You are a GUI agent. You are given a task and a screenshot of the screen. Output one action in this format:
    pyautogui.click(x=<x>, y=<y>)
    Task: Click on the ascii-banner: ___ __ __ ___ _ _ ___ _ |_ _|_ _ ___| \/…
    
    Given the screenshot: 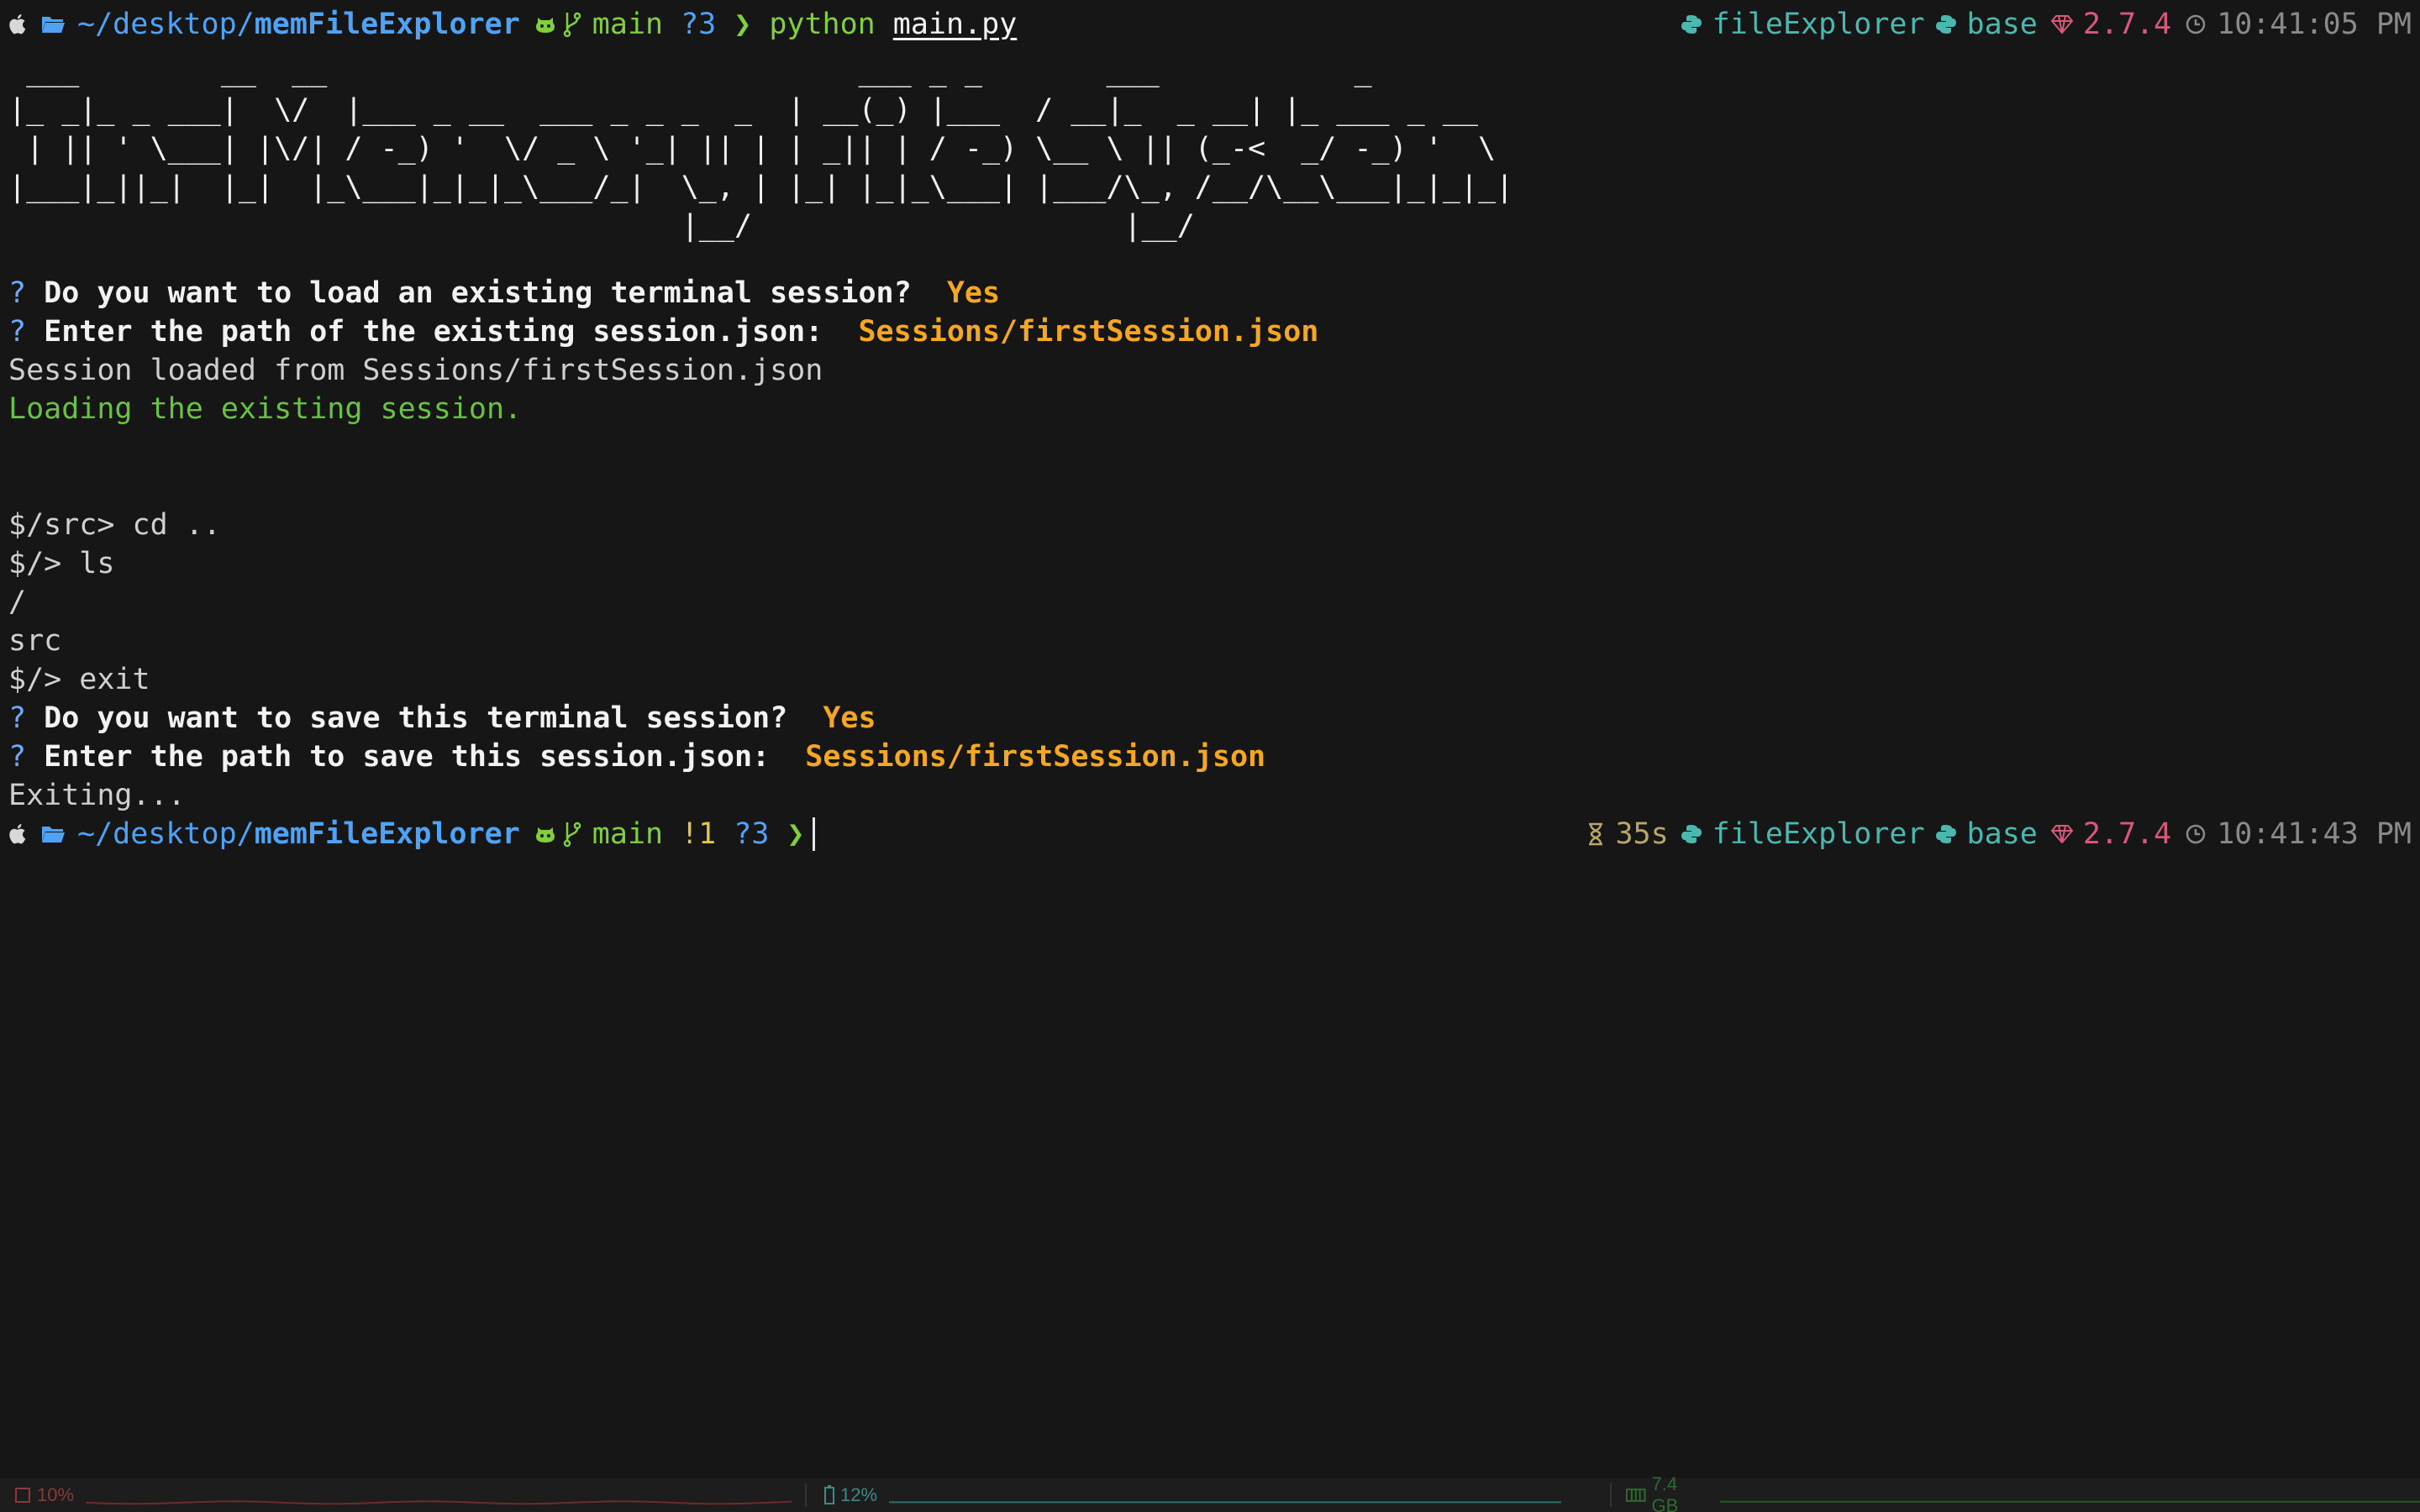 What is the action you would take?
    pyautogui.click(x=761, y=149)
    